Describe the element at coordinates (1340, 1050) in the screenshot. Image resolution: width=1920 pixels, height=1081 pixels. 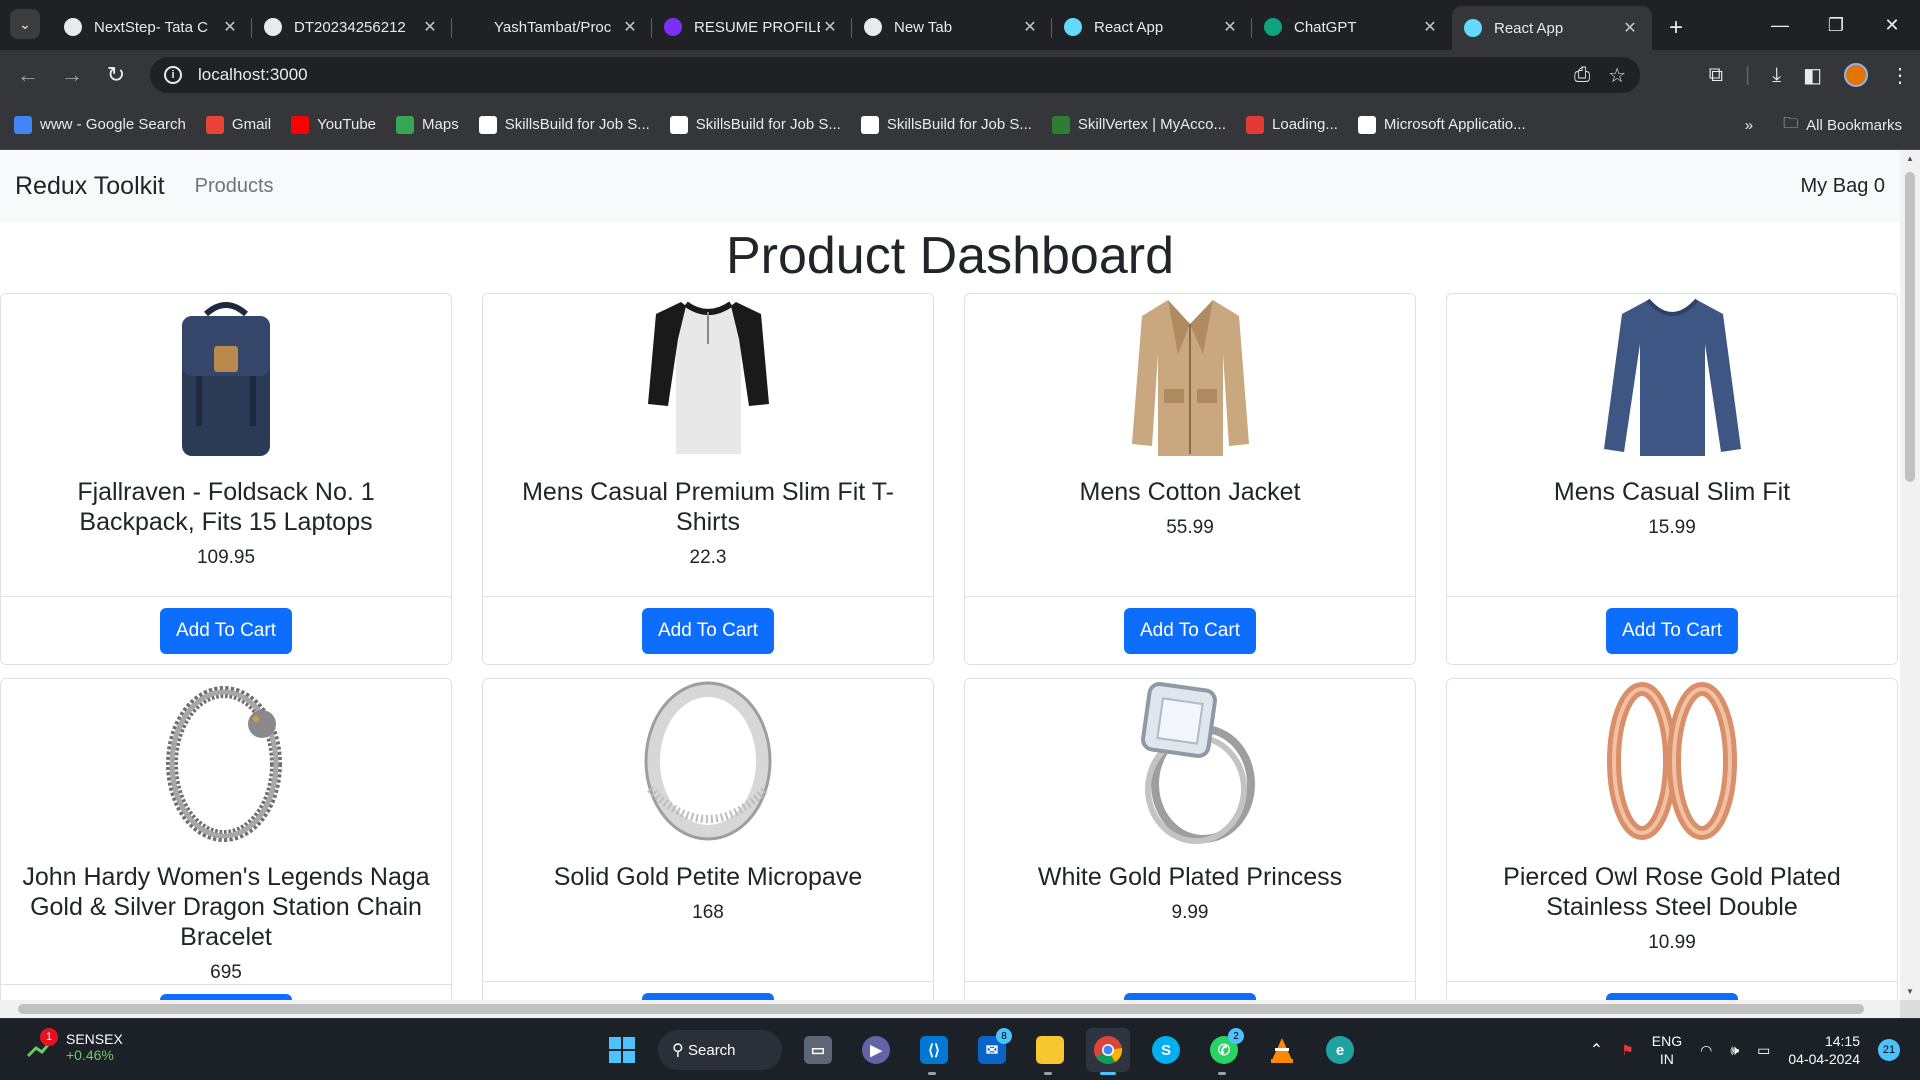
I see `edge-button: e` at that location.